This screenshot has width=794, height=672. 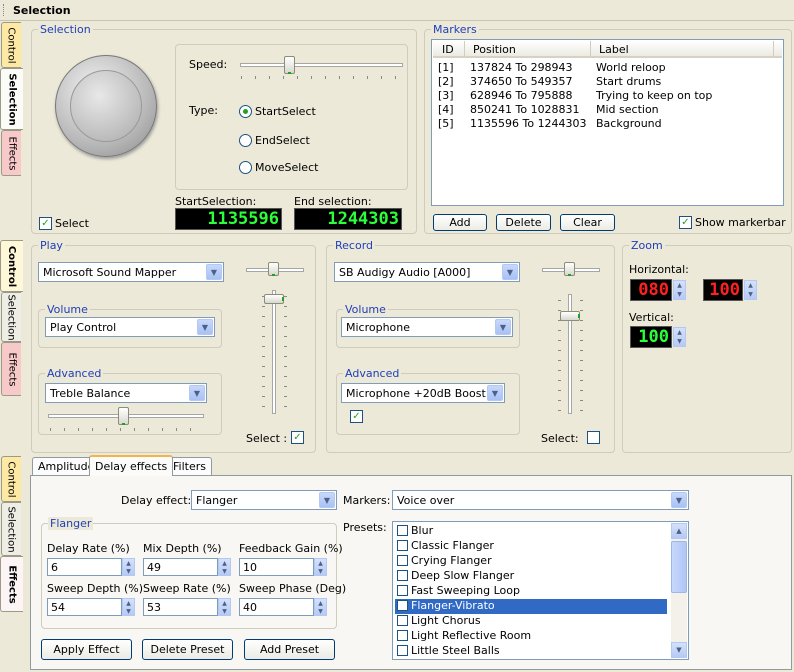 I want to click on column-label: Label, so click(x=614, y=49).